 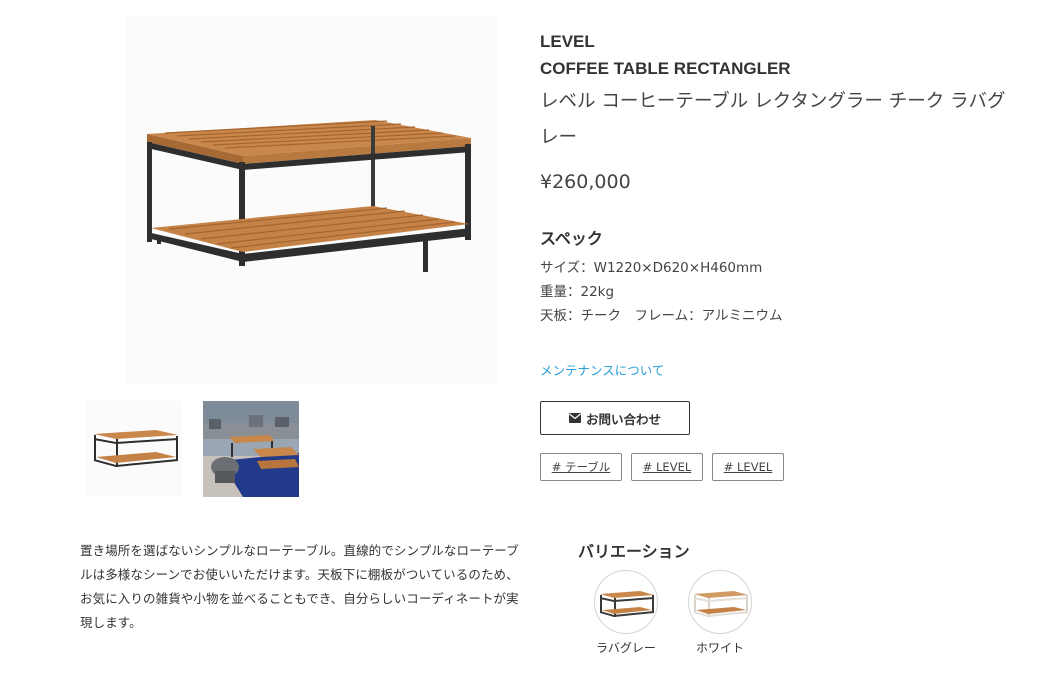 I want to click on spec-weight: 重量：22kg, so click(x=577, y=292).